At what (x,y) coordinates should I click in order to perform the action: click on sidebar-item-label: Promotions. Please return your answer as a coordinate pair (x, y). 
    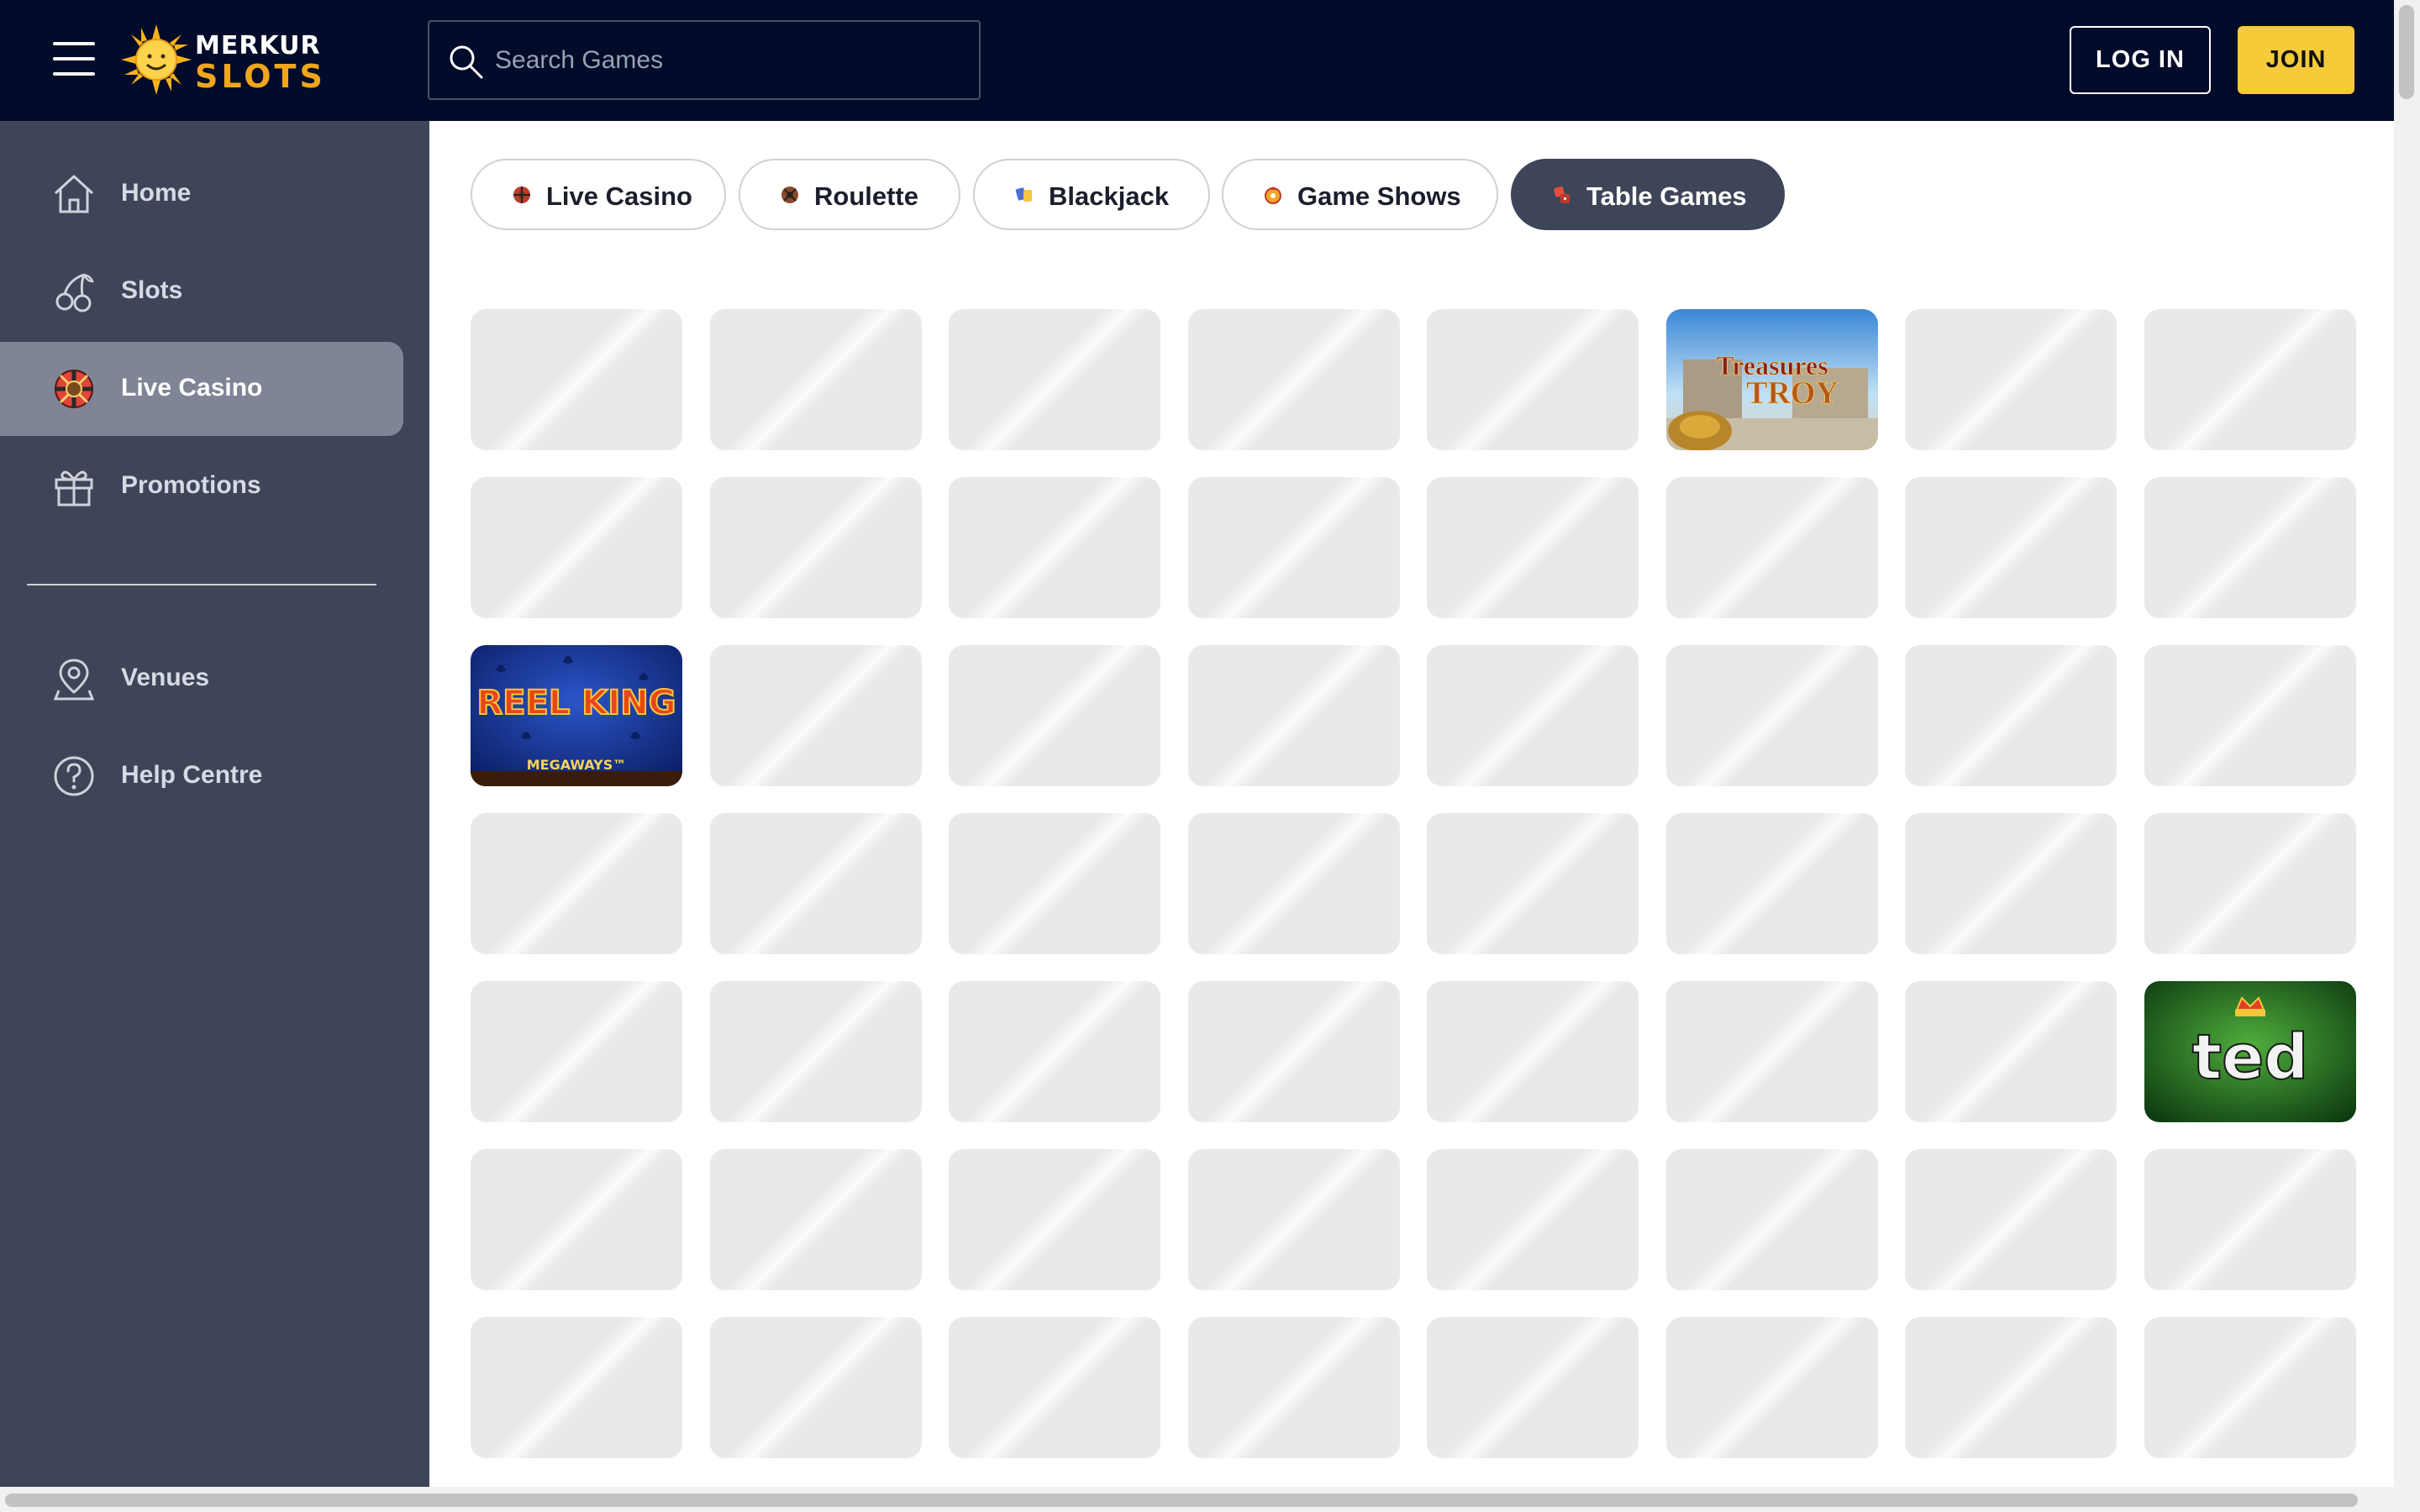
    Looking at the image, I should click on (191, 485).